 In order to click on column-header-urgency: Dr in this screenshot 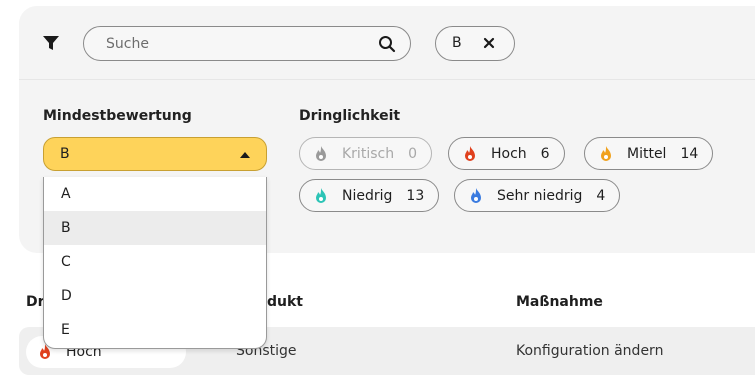, I will do `click(35, 302)`.